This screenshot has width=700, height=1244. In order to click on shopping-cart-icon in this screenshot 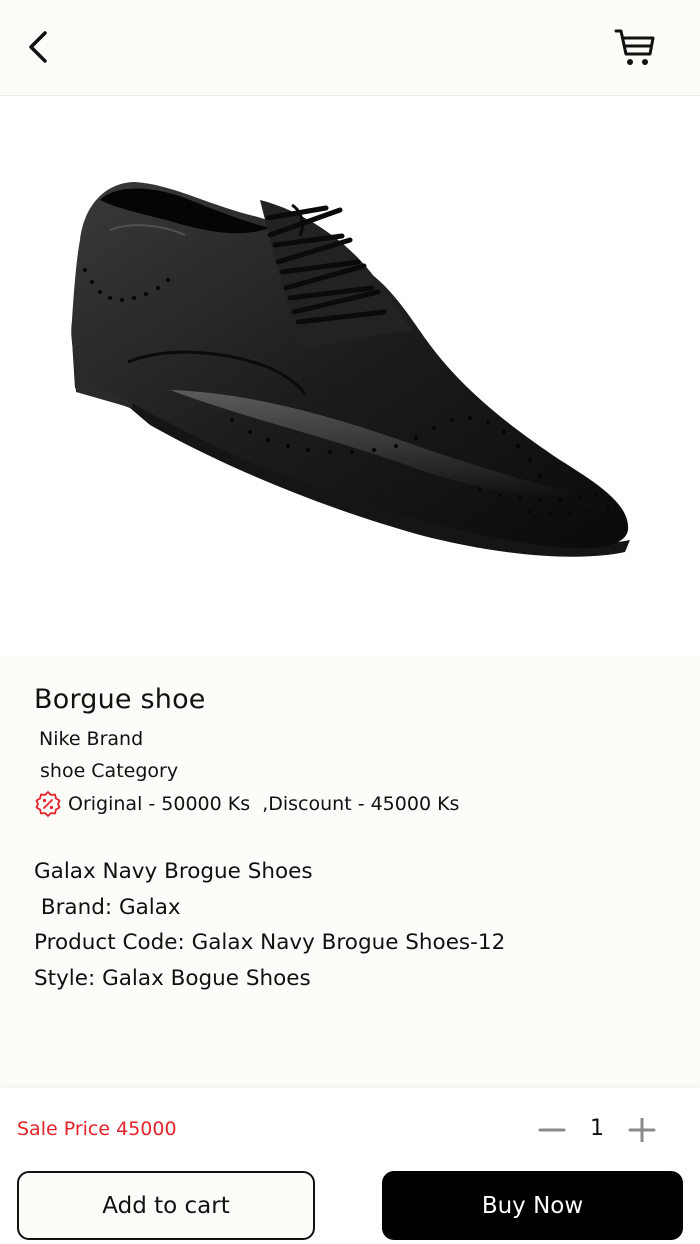, I will do `click(634, 47)`.